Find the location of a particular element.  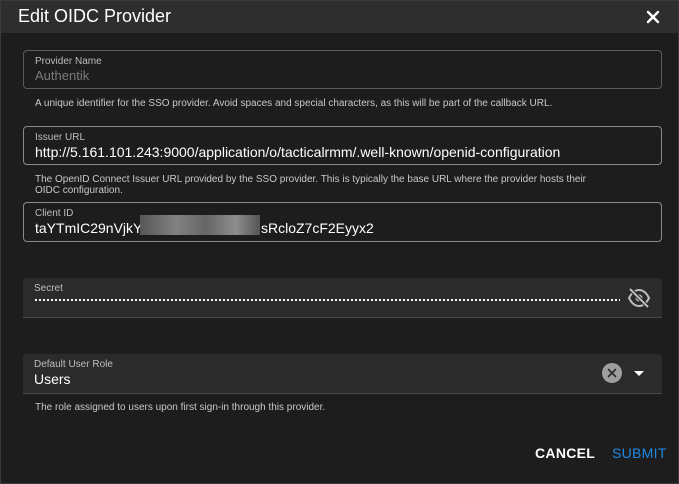

default-role-label: Default User Role is located at coordinates (73, 364).